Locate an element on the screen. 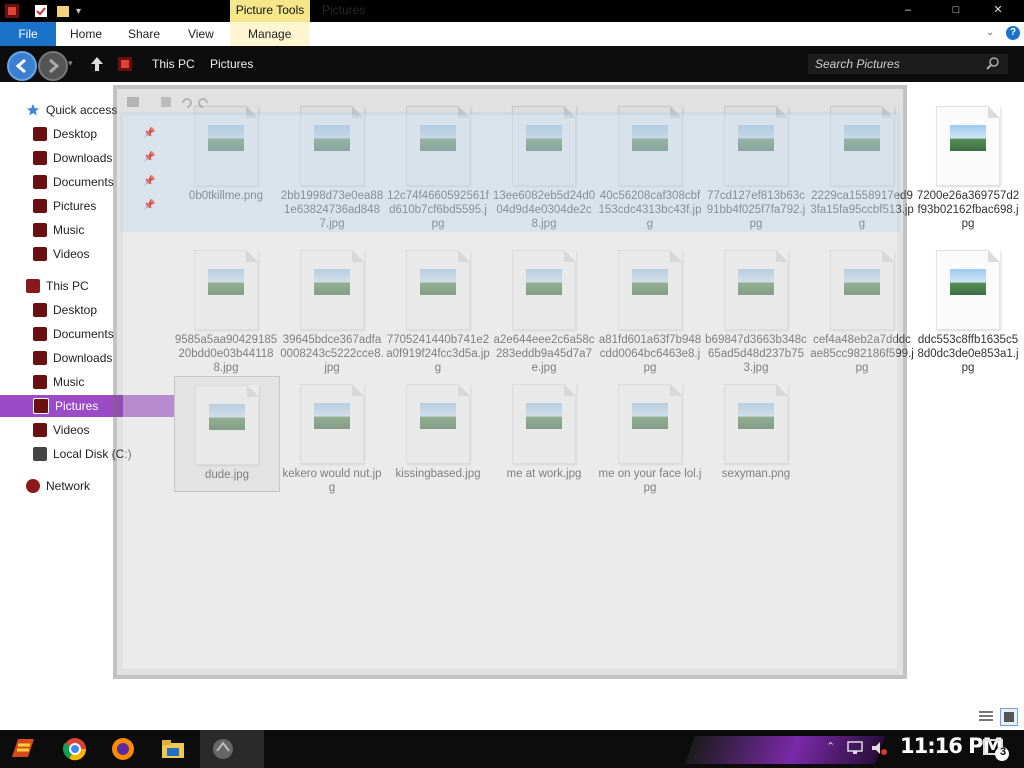 This screenshot has width=1024, height=768. maximize-button: □ is located at coordinates (956, 11).